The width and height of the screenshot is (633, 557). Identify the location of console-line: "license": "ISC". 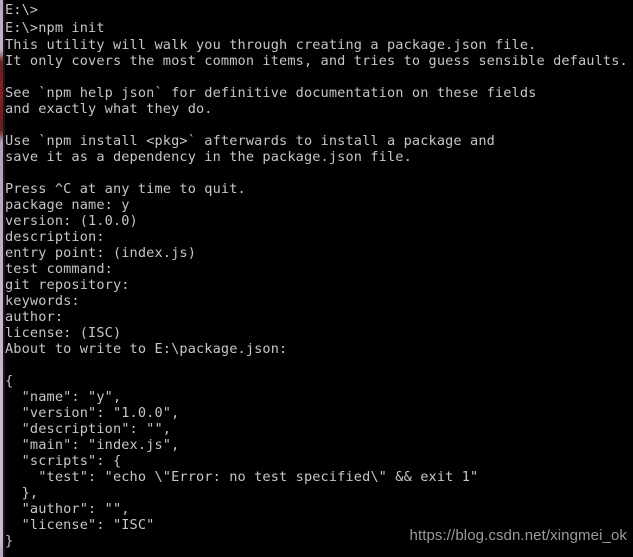
(80, 525).